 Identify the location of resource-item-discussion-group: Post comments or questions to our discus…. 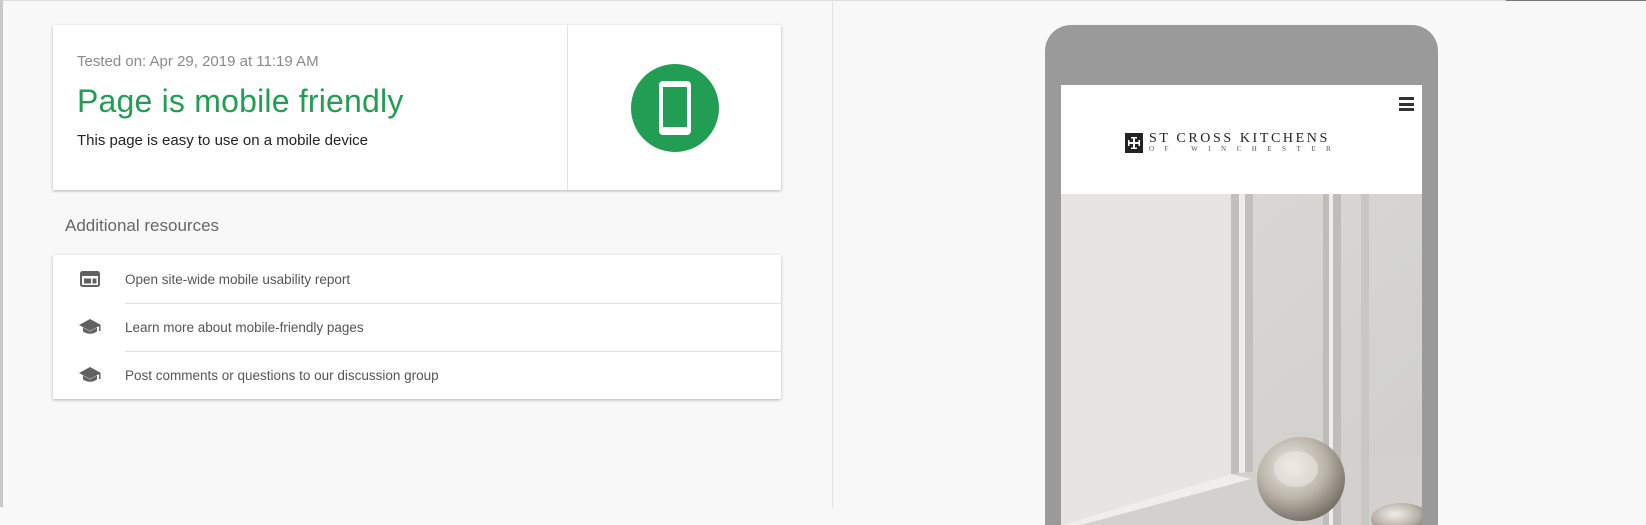
(417, 375).